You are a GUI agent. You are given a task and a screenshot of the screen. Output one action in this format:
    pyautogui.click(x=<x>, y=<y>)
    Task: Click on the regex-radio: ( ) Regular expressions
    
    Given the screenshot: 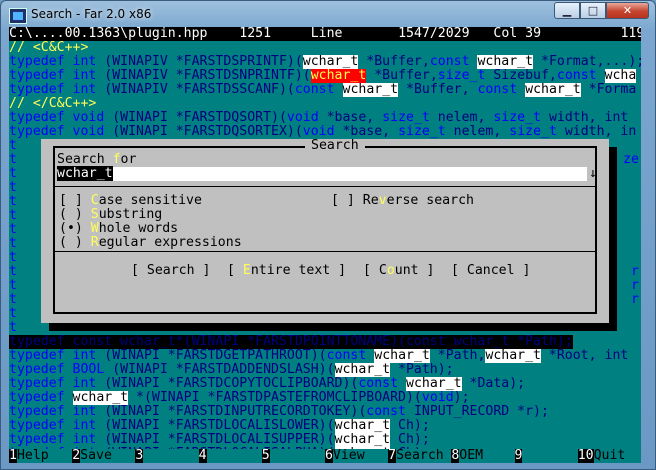 What is the action you would take?
    pyautogui.click(x=150, y=243)
    